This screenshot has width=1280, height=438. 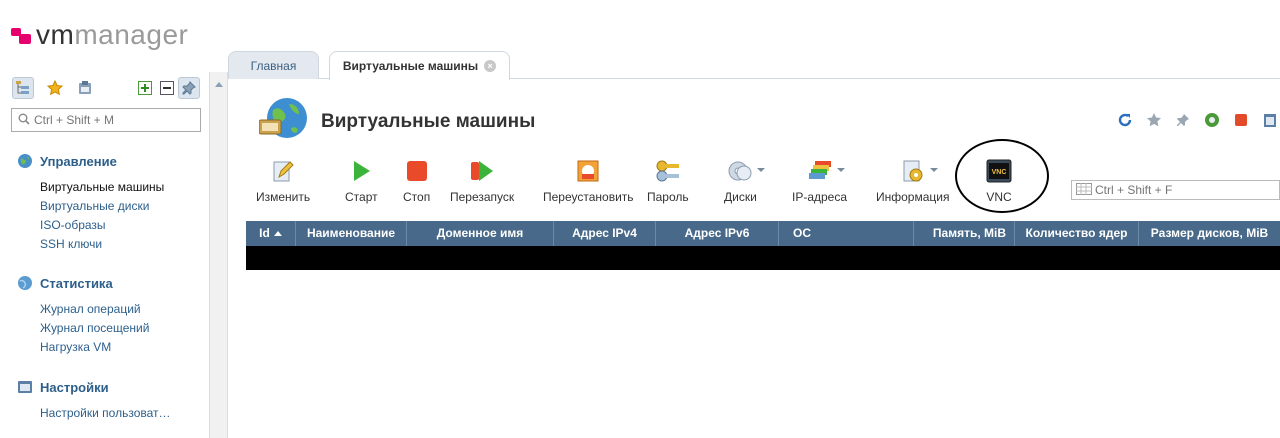 I want to click on ip-cards-icon, so click(x=826, y=171).